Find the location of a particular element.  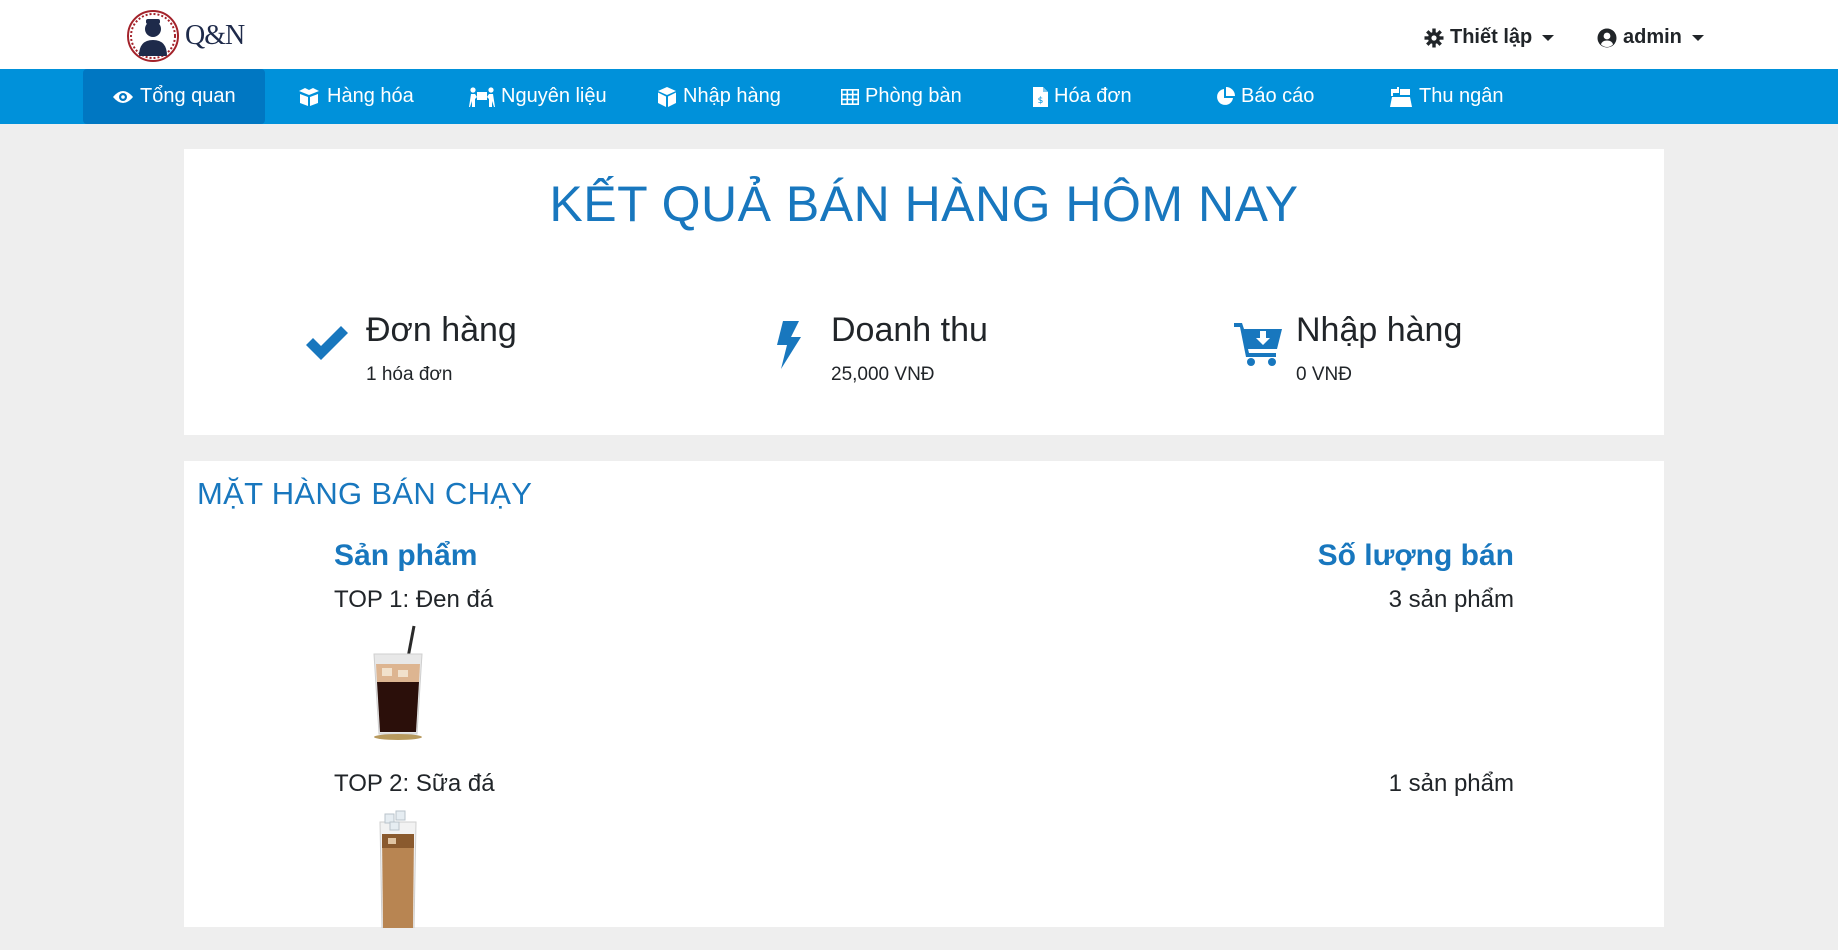

gear-icon is located at coordinates (1434, 37).